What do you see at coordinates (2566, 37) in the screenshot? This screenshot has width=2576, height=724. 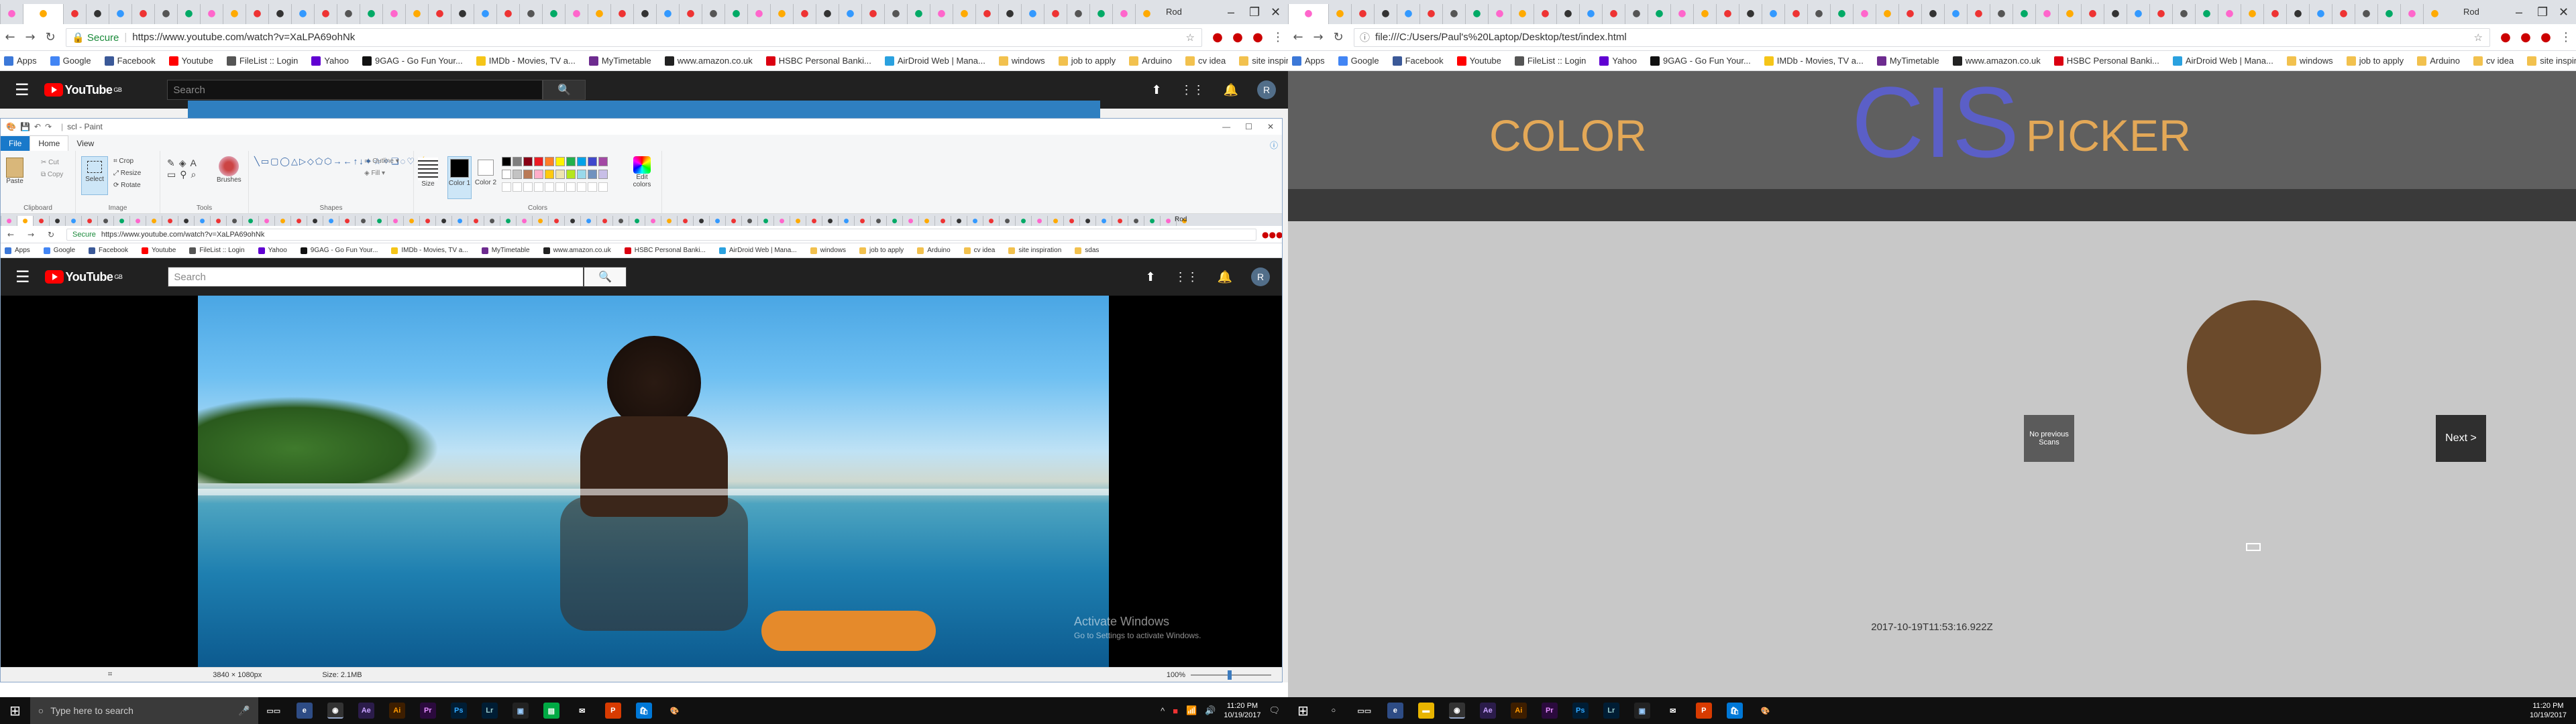 I see `menu-icon: ⋮` at bounding box center [2566, 37].